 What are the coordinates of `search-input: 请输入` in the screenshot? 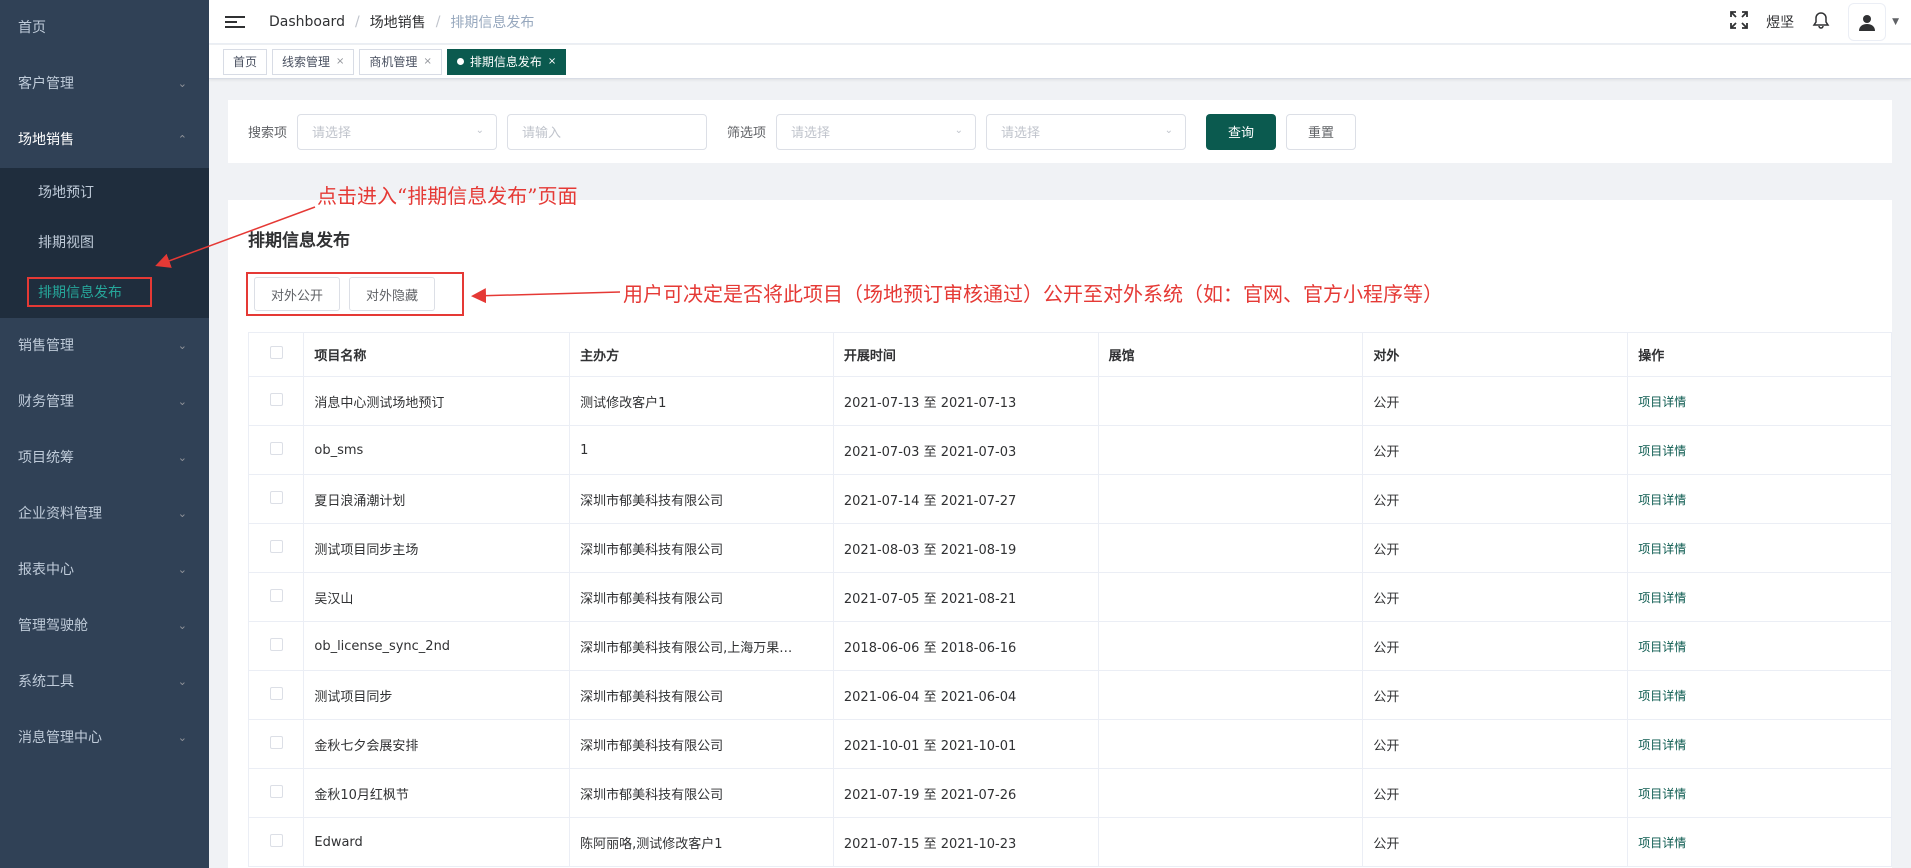 It's located at (607, 131).